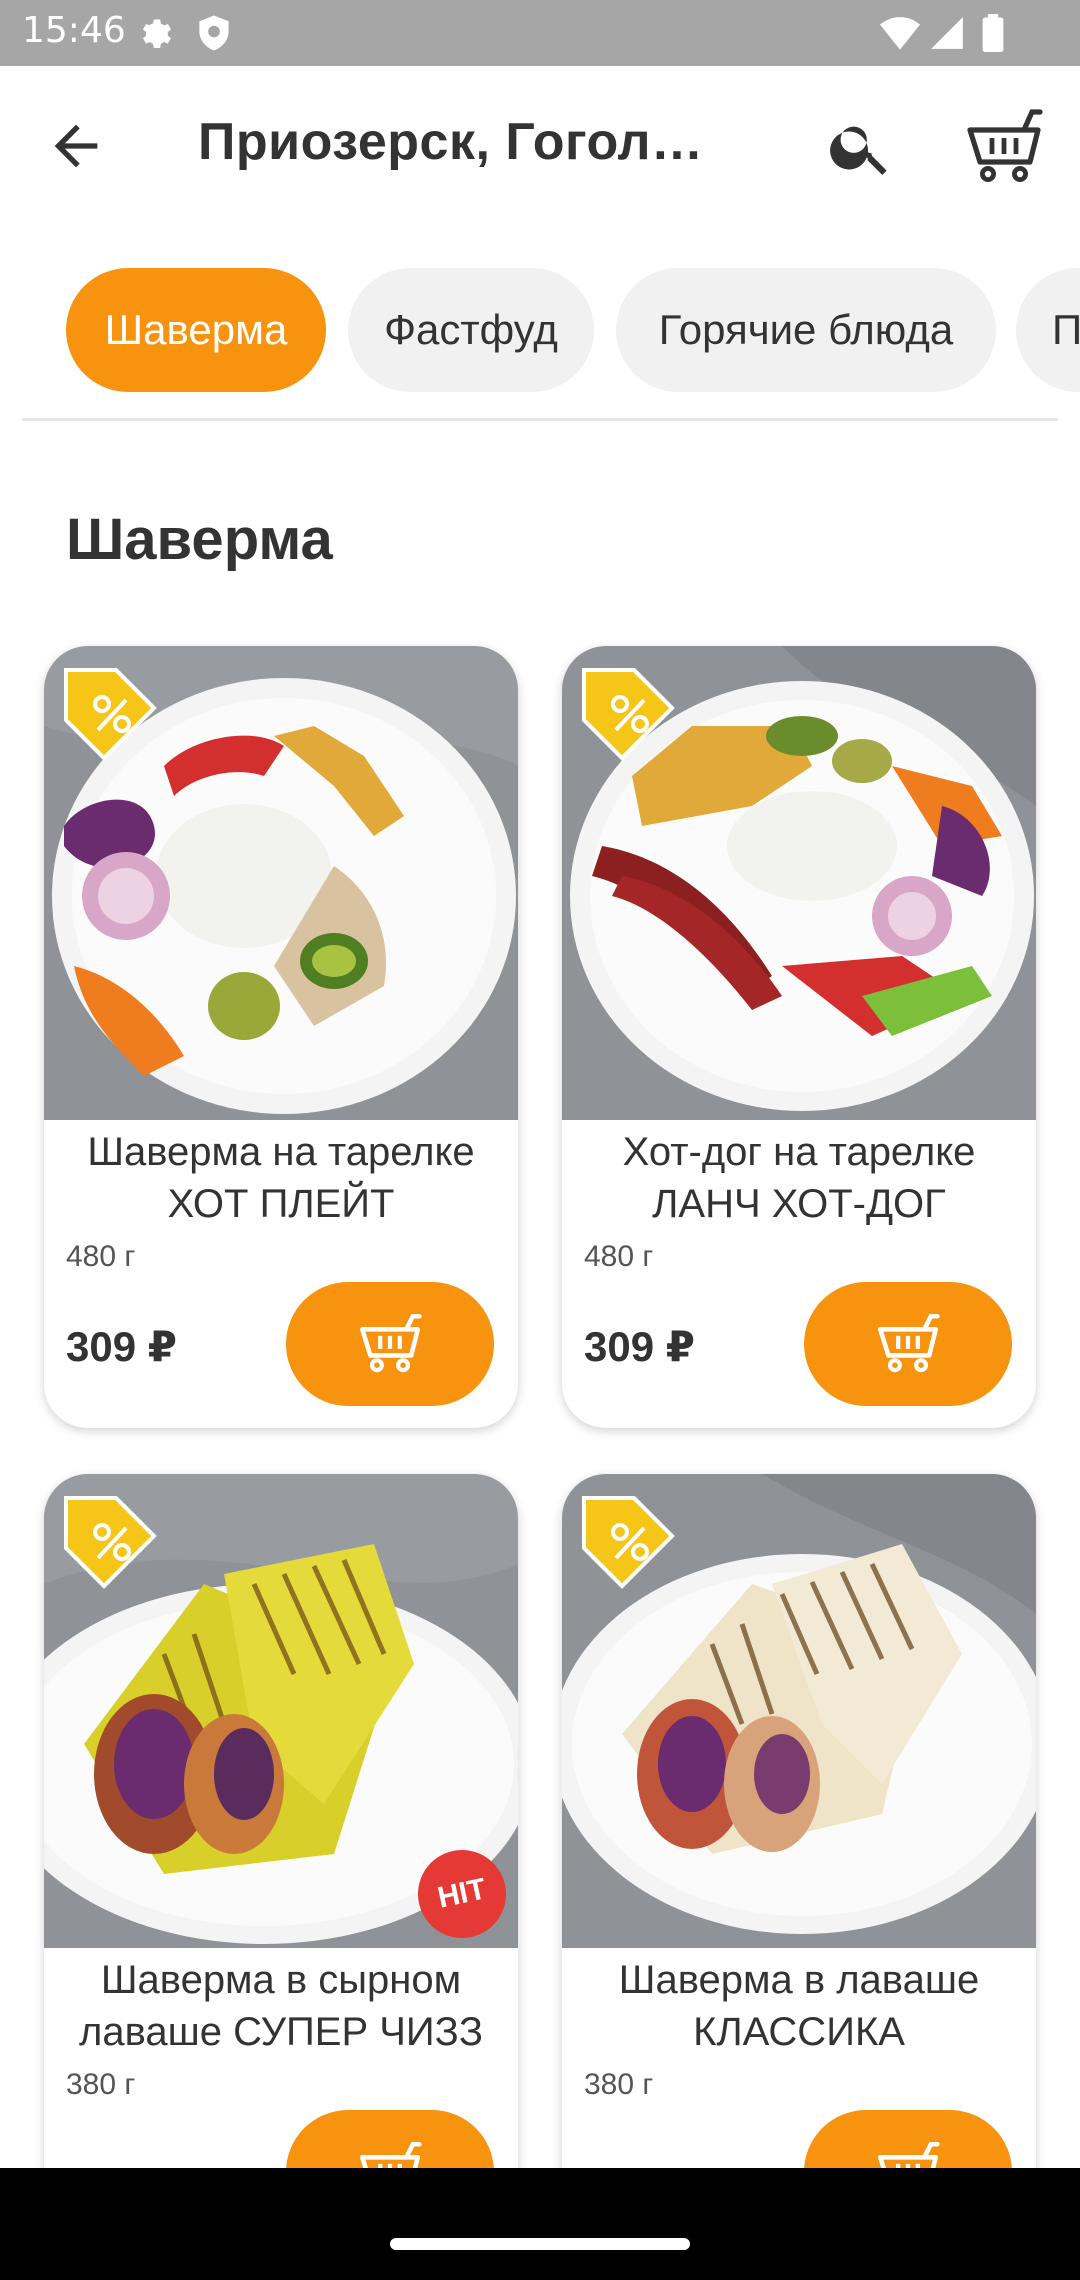 The width and height of the screenshot is (1080, 2280). Describe the element at coordinates (540, 2244) in the screenshot. I see `home-gesture-handle` at that location.